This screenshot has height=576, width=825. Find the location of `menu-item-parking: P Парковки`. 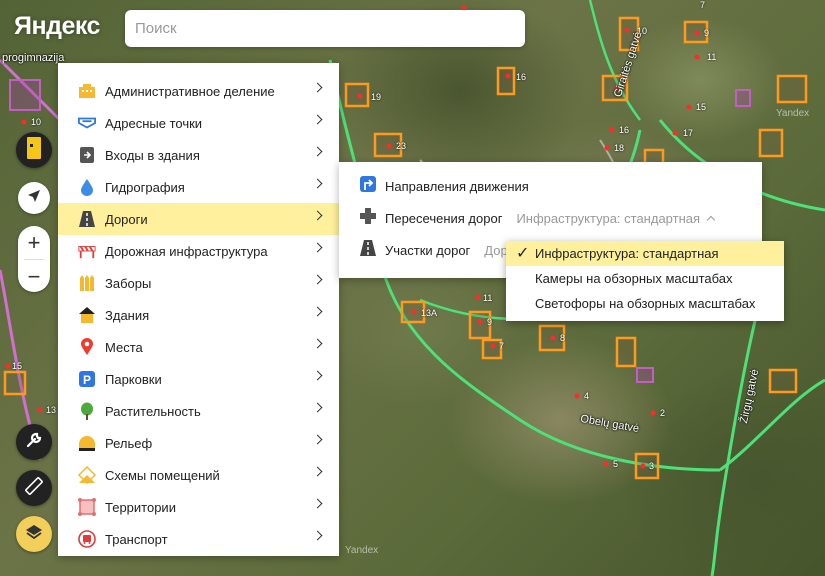

menu-item-parking: P Парковки is located at coordinates (198, 379).